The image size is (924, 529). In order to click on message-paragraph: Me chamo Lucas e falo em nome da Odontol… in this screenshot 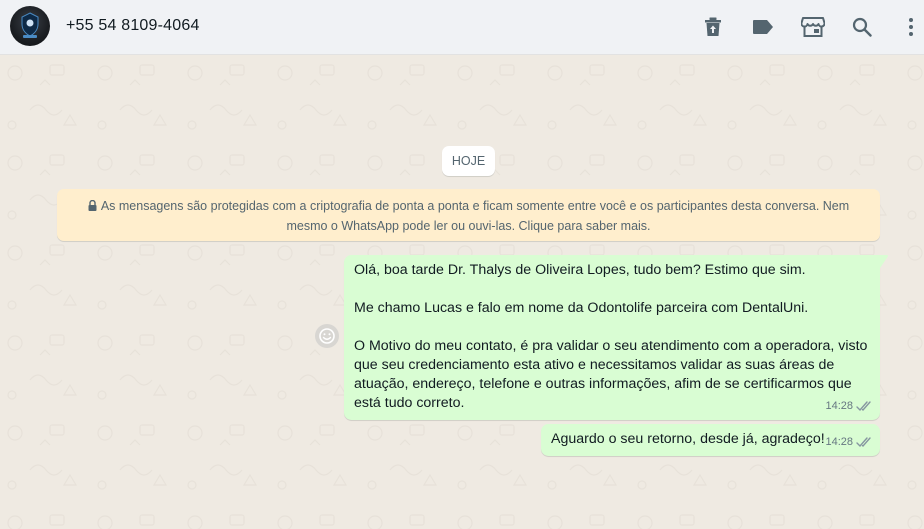, I will do `click(581, 308)`.